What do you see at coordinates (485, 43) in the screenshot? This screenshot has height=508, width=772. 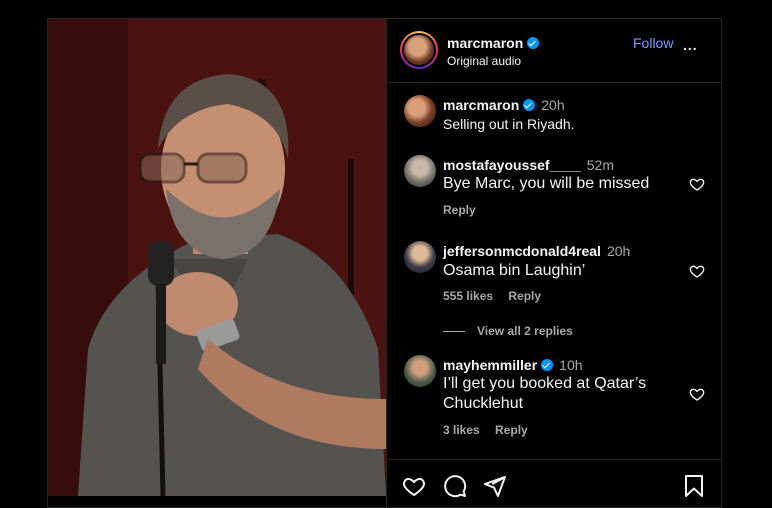 I see `author-username-text: marcmaron` at bounding box center [485, 43].